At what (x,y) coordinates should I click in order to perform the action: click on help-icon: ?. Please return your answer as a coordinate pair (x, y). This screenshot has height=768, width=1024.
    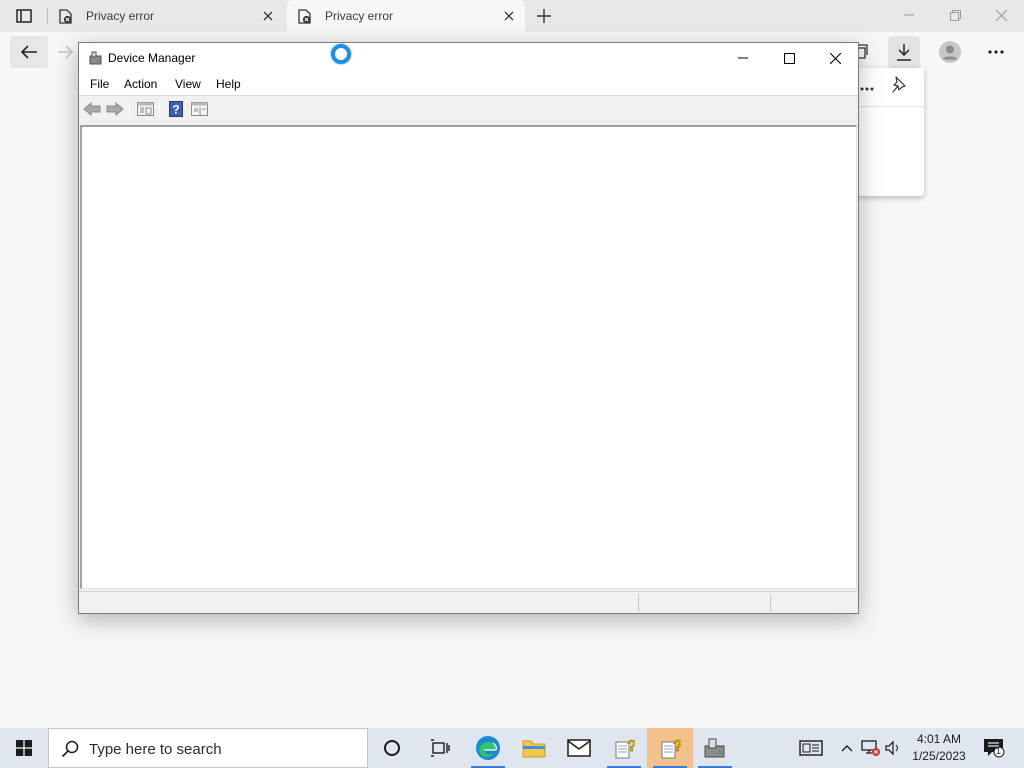
    Looking at the image, I should click on (176, 109).